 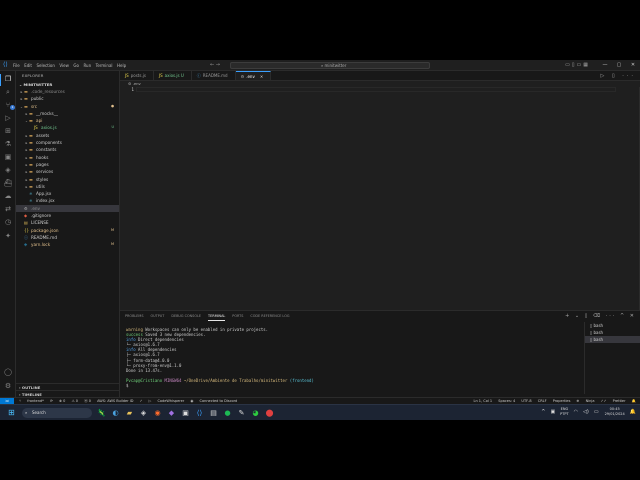 I want to click on run-debug-icon: ▷, so click(x=8, y=118).